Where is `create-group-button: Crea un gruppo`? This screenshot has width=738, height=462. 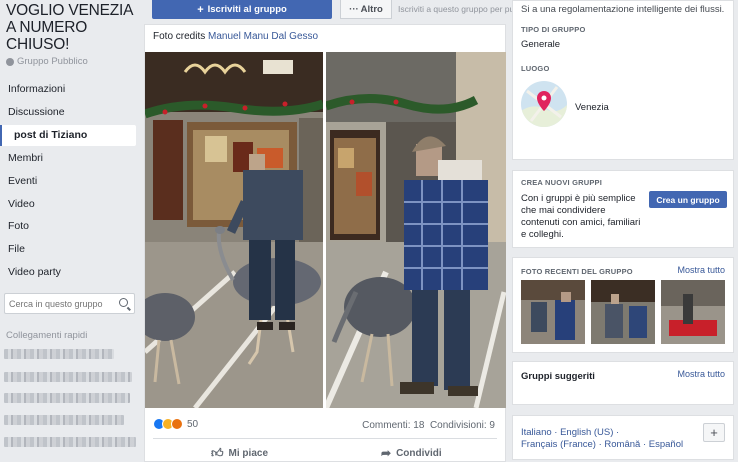
create-group-button: Crea un gruppo is located at coordinates (688, 199).